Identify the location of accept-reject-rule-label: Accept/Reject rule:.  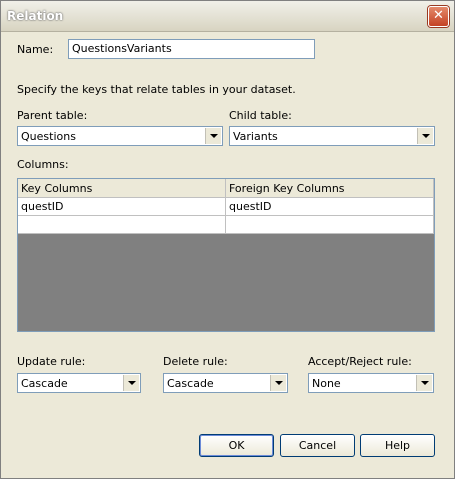
(360, 361).